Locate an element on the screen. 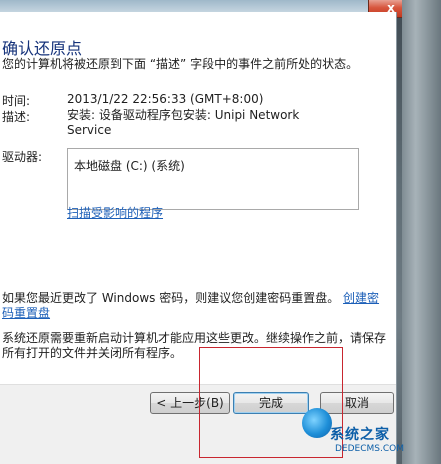  watermark: 系统之家 DEDECMS.COM is located at coordinates (371, 435).